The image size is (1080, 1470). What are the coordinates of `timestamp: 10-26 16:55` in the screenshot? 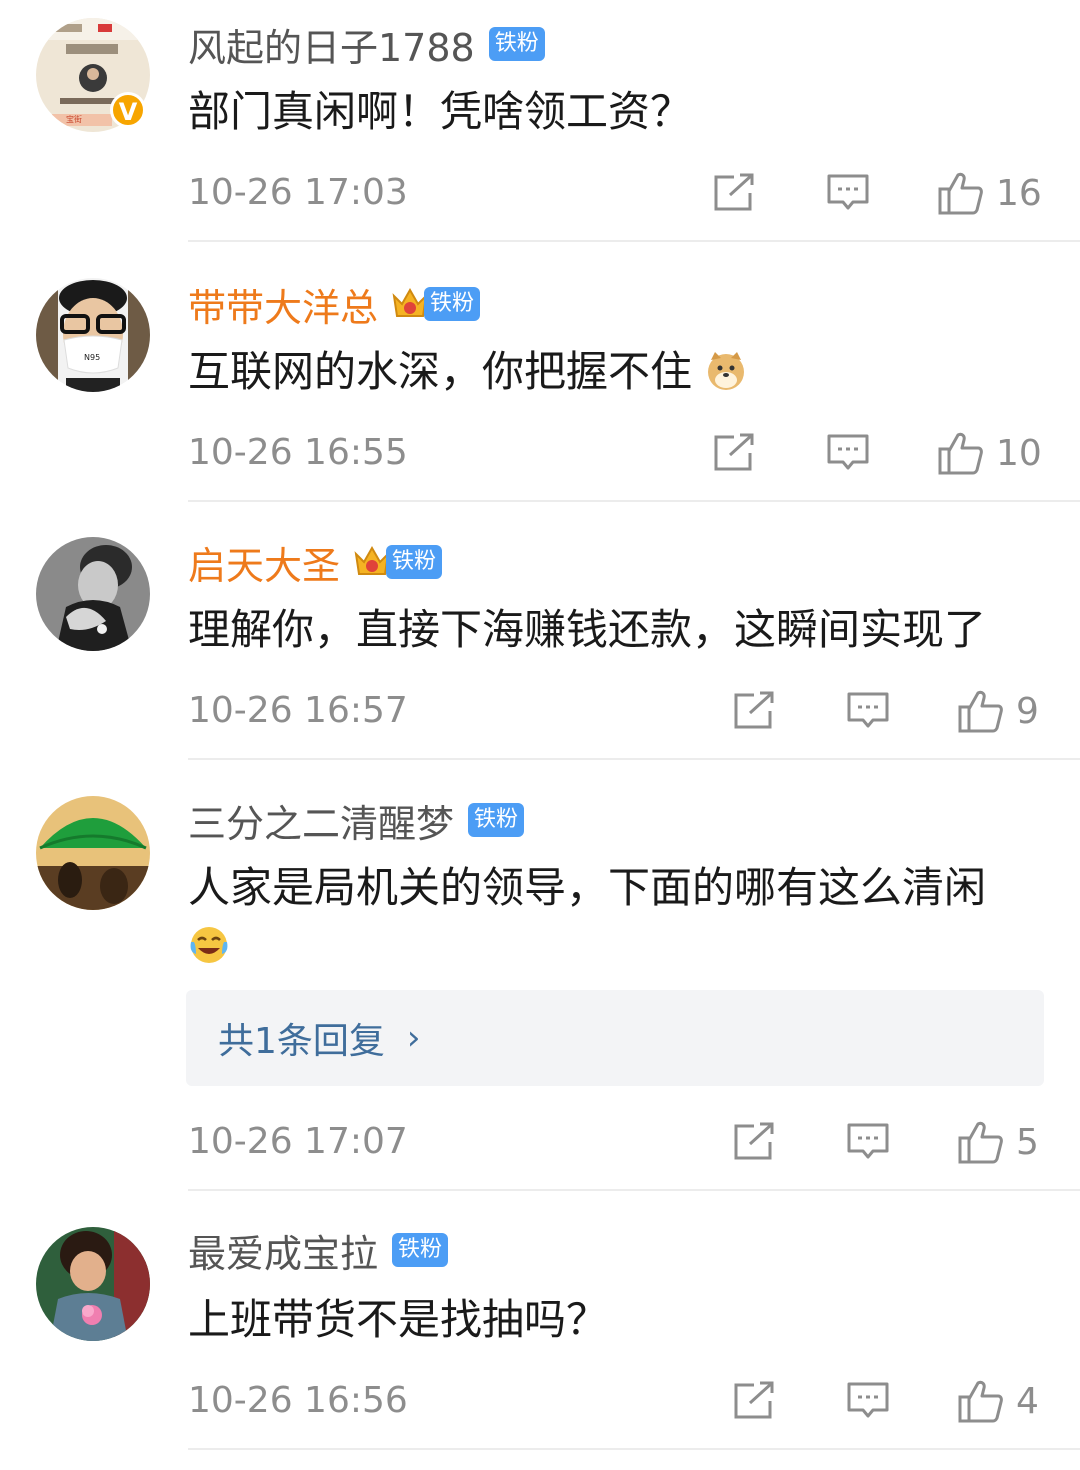 It's located at (298, 452).